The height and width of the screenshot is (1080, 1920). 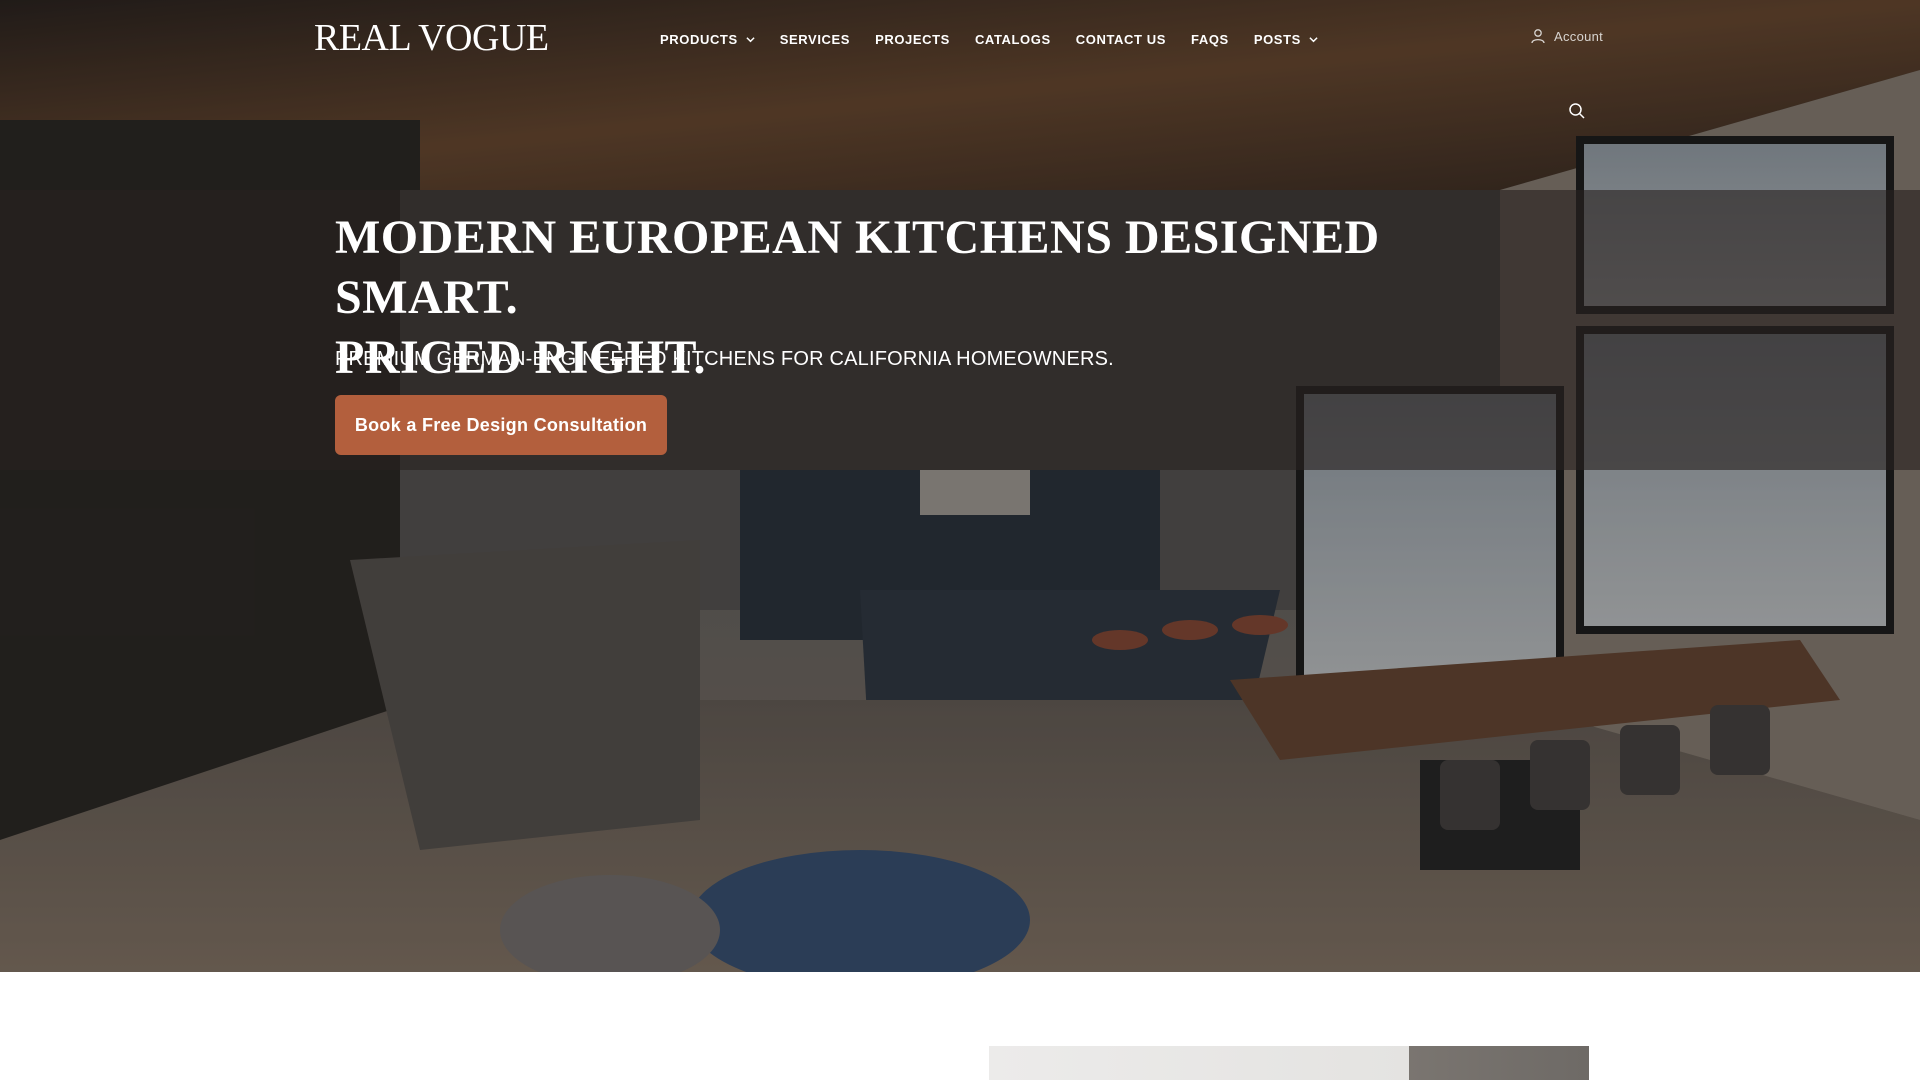 I want to click on headline-line-1: MODERN EUROPEAN KITCHENS DESIGNED SMART., so click(x=857, y=267).